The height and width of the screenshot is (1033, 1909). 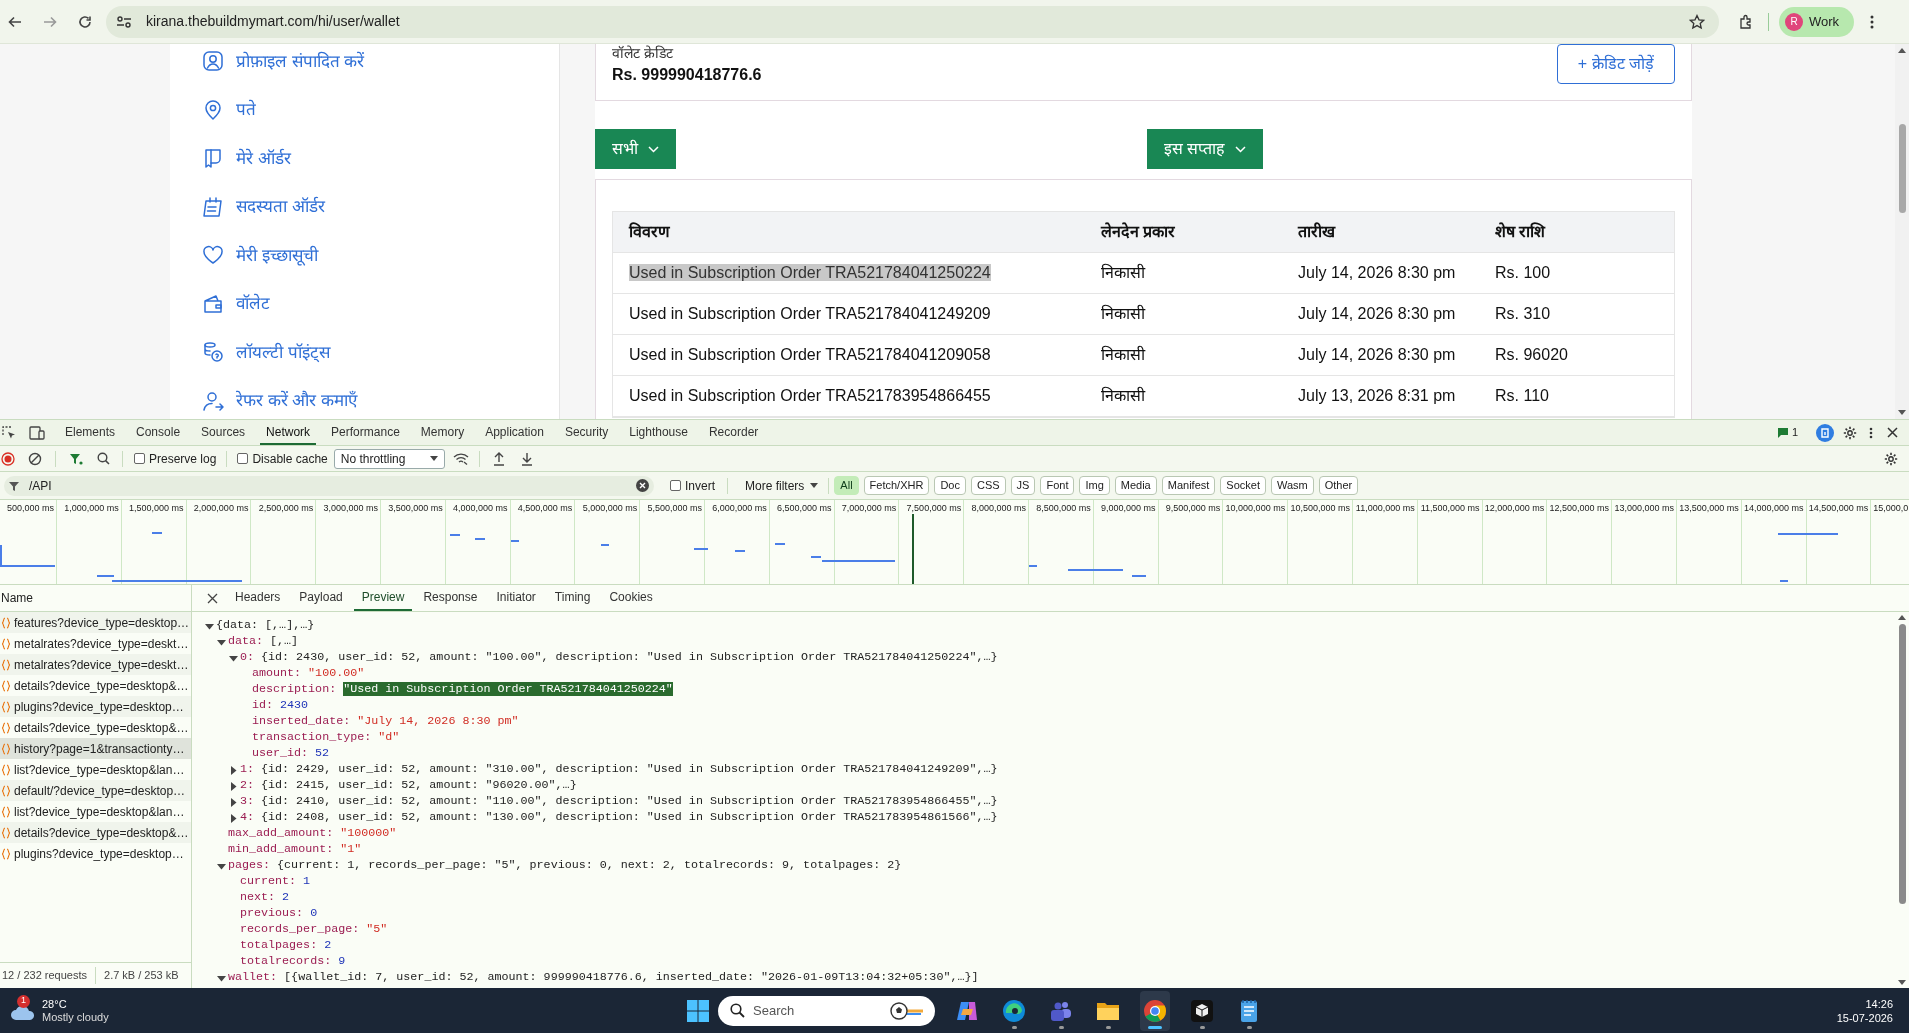 What do you see at coordinates (1188, 485) in the screenshot?
I see `type-filter-chip: Manifest` at bounding box center [1188, 485].